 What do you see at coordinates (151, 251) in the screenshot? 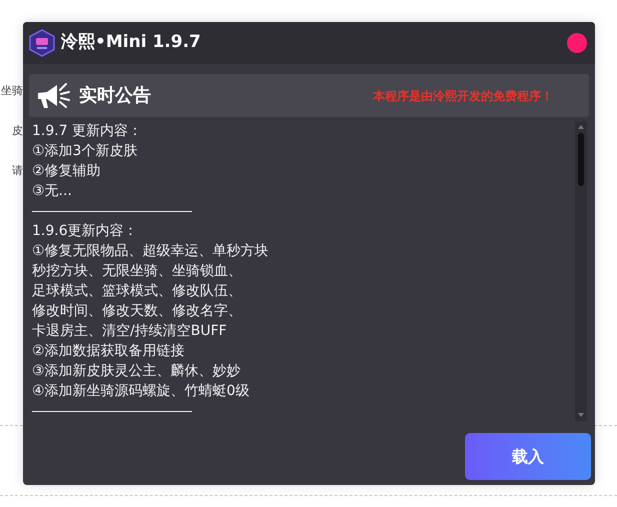
I see `changelog-line: ①修复无限物品、超级幸运、单秒方块` at bounding box center [151, 251].